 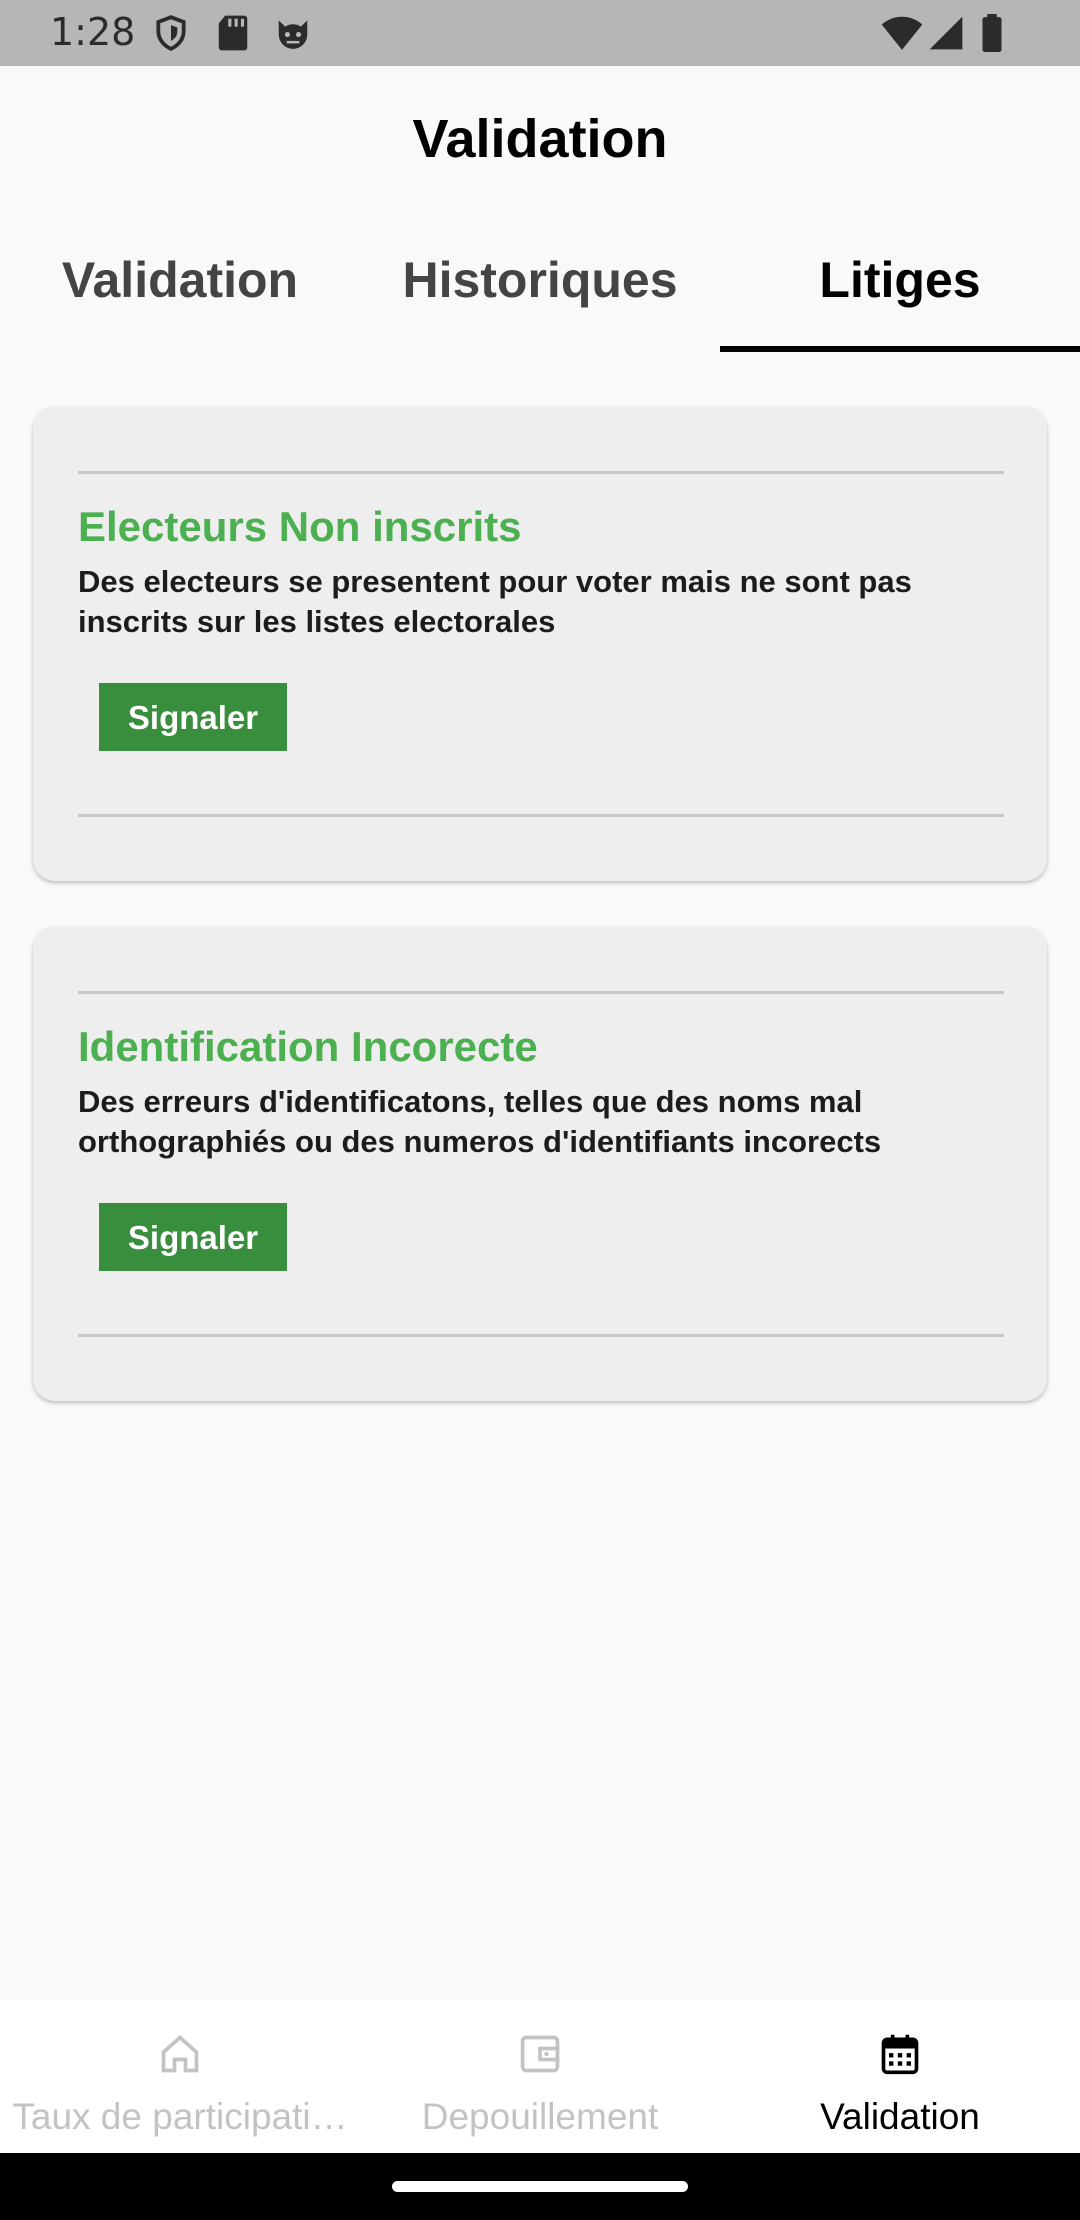 I want to click on nav-label: Validation, so click(x=900, y=2116).